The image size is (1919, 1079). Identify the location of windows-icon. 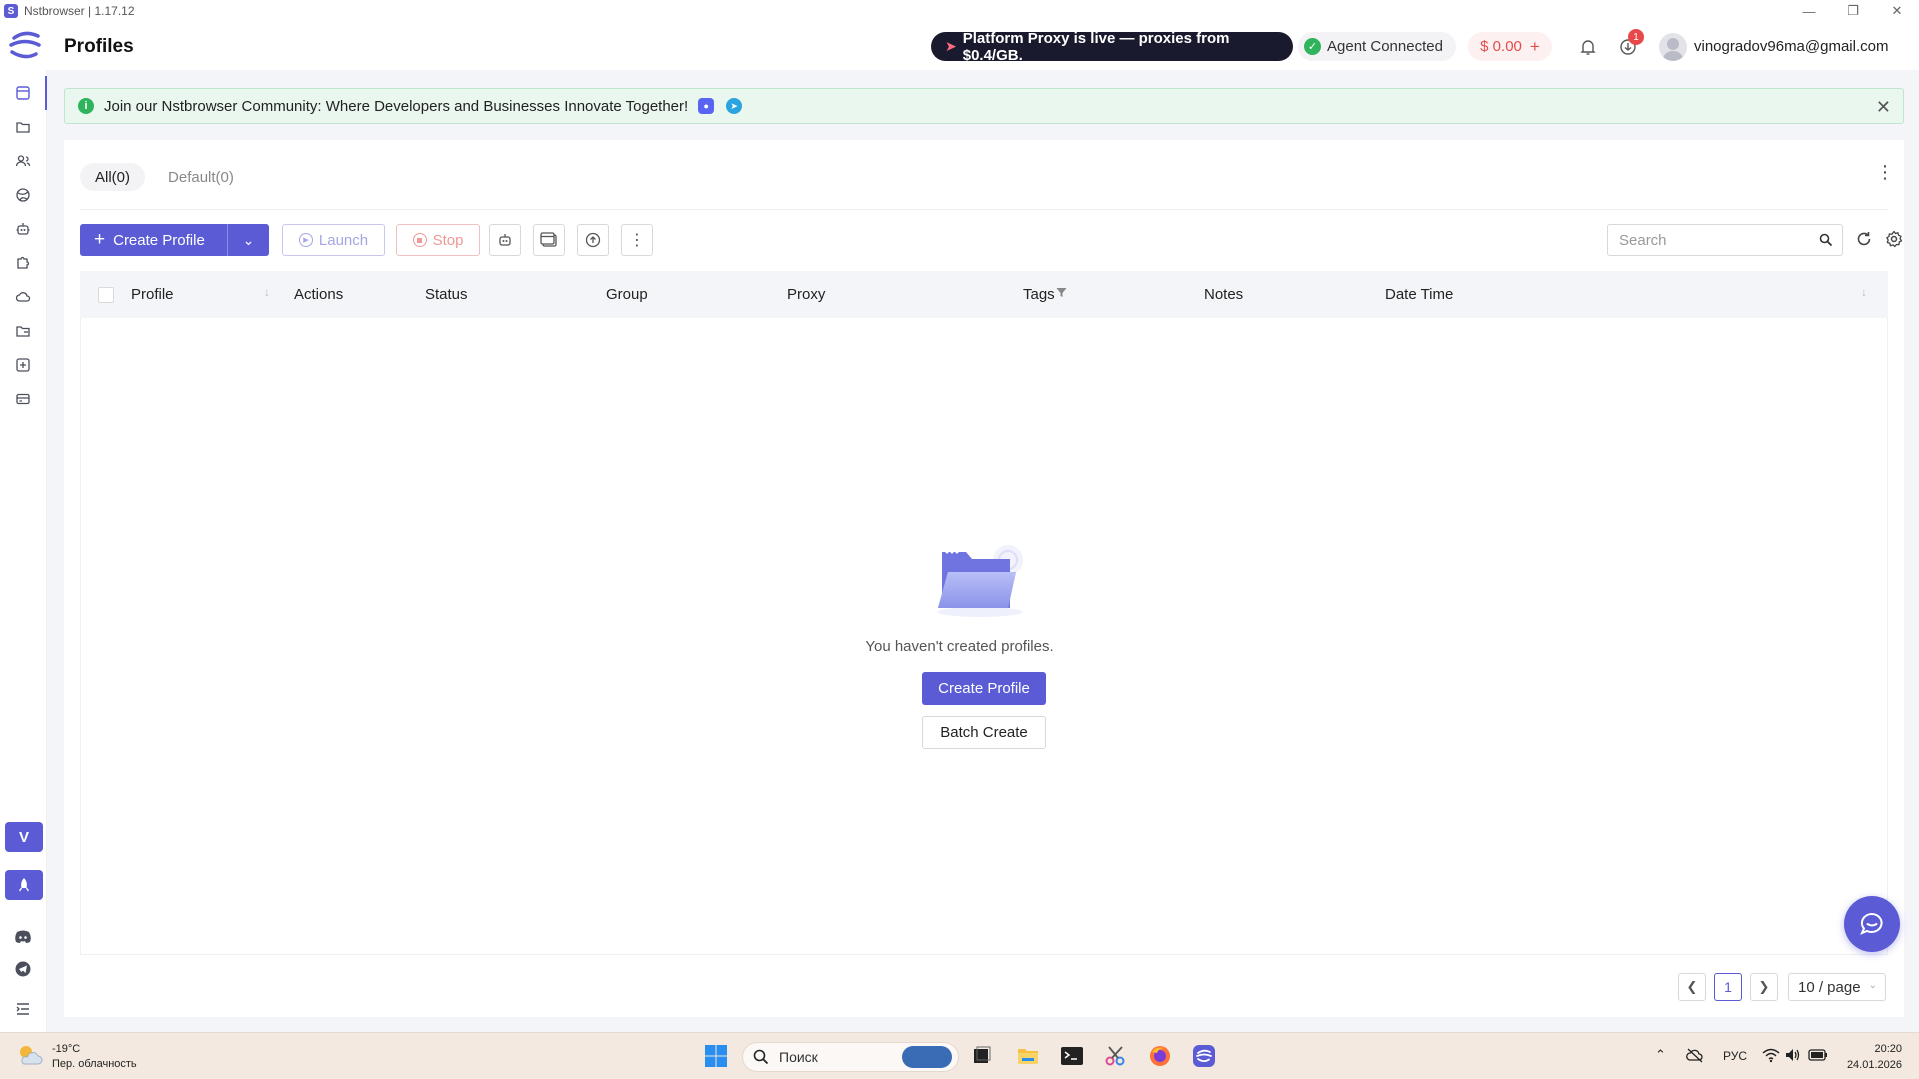
(548, 239).